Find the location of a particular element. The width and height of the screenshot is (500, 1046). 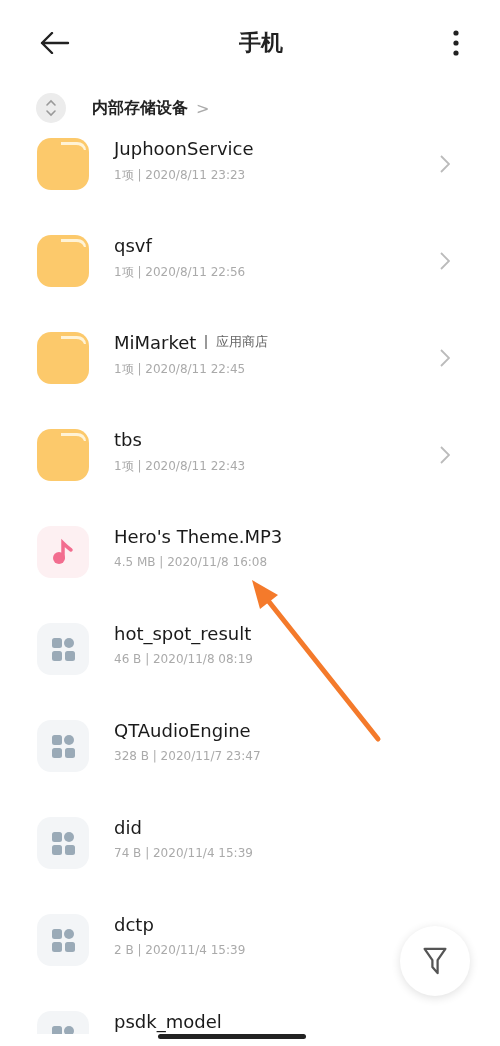

file-name: JuphoonService is located at coordinates (184, 148).